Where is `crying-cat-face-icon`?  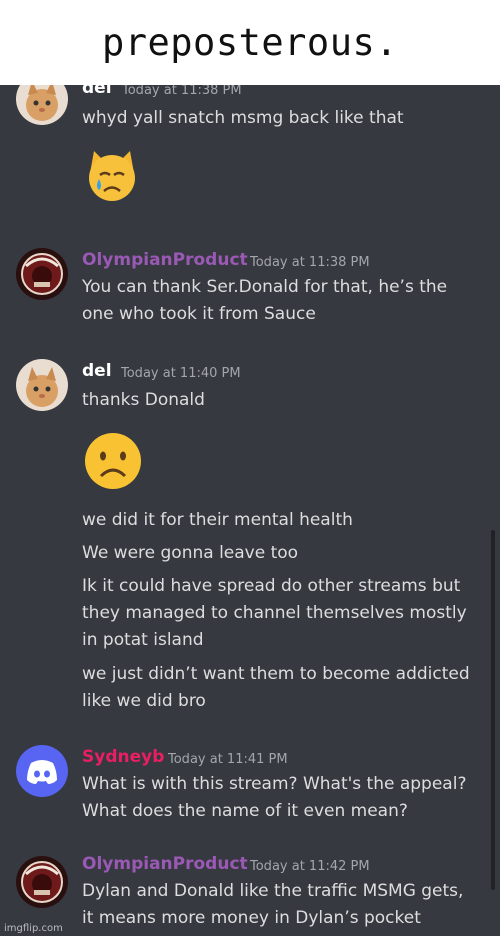
crying-cat-face-icon is located at coordinates (112, 175).